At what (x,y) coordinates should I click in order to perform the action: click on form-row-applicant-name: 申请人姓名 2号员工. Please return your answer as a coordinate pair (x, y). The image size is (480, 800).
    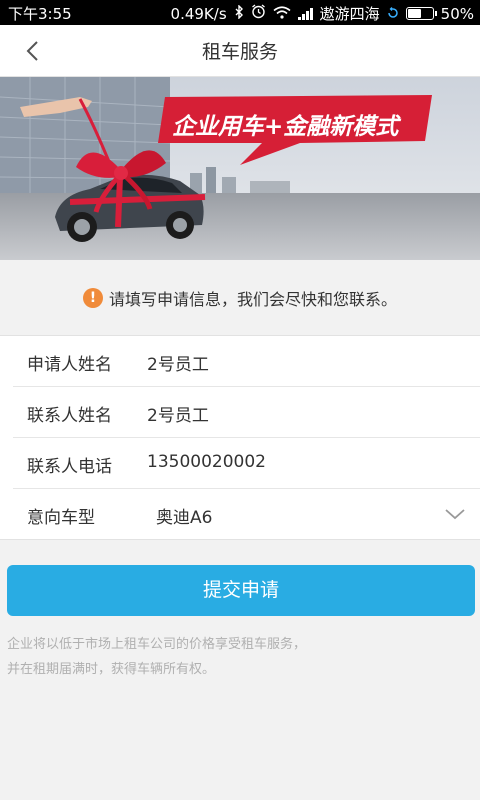
    Looking at the image, I should click on (246, 361).